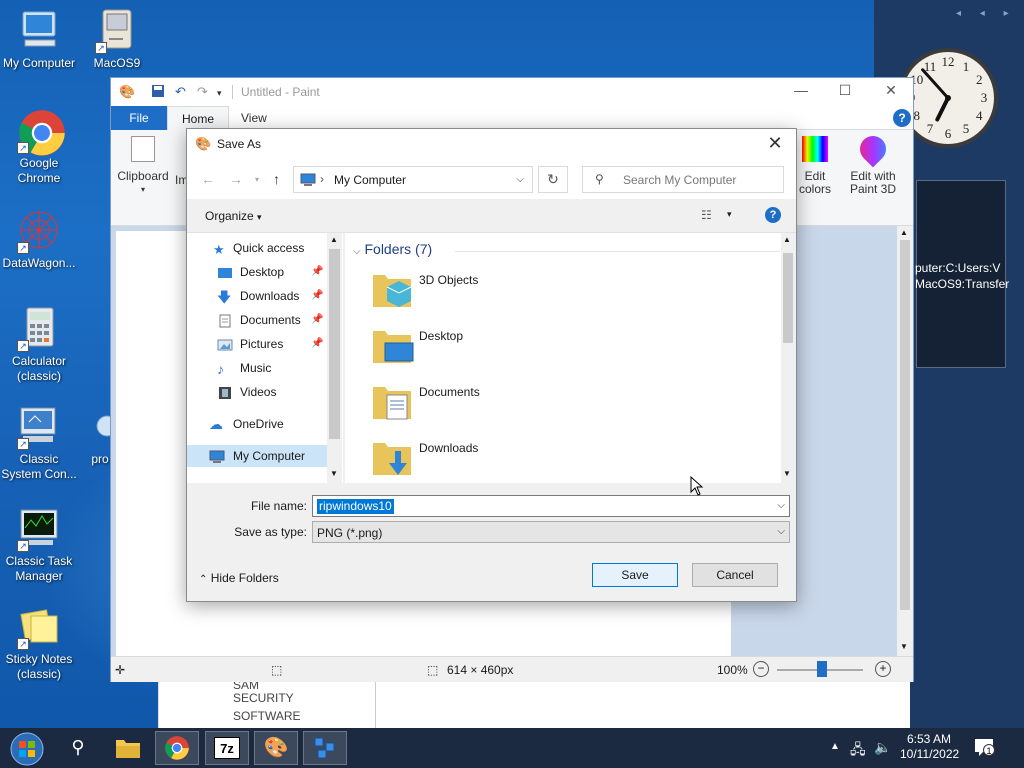 The width and height of the screenshot is (1024, 768). I want to click on hide-folders-button: ⌃ Hide Folders, so click(239, 578).